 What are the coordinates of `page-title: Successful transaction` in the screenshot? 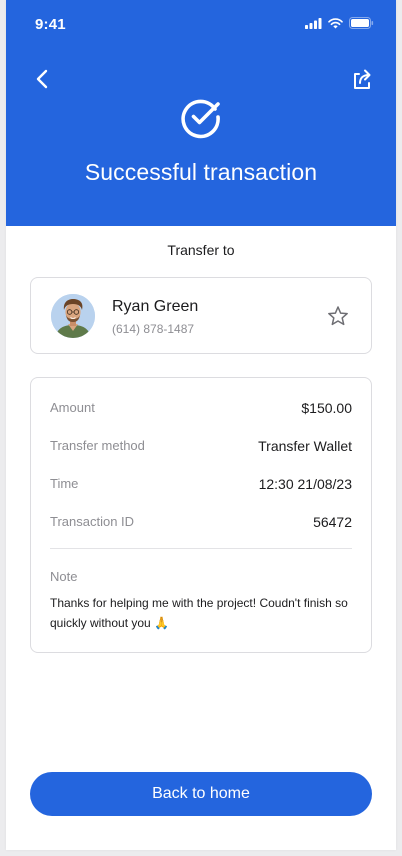 It's located at (201, 172).